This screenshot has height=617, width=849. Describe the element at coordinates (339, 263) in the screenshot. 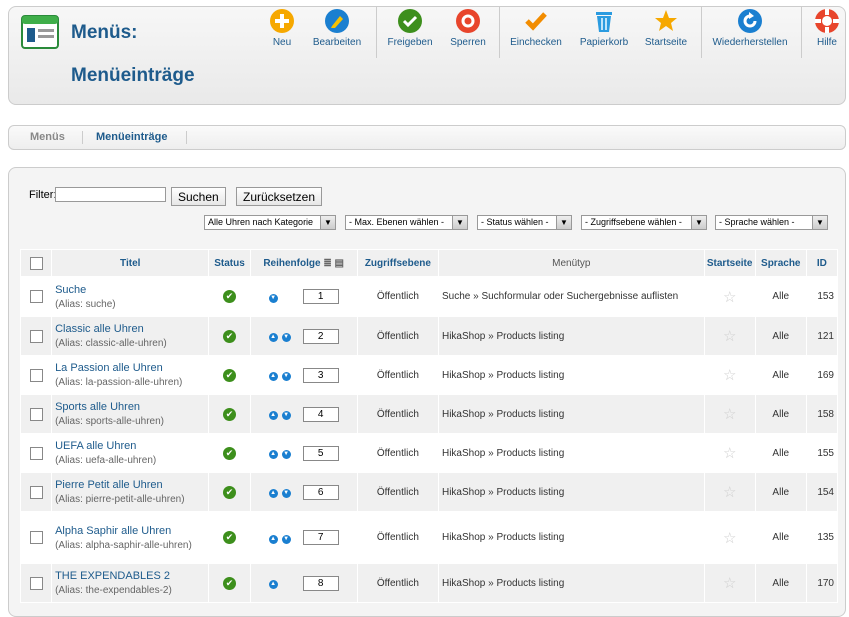

I see `save-order-icon: ▤` at that location.